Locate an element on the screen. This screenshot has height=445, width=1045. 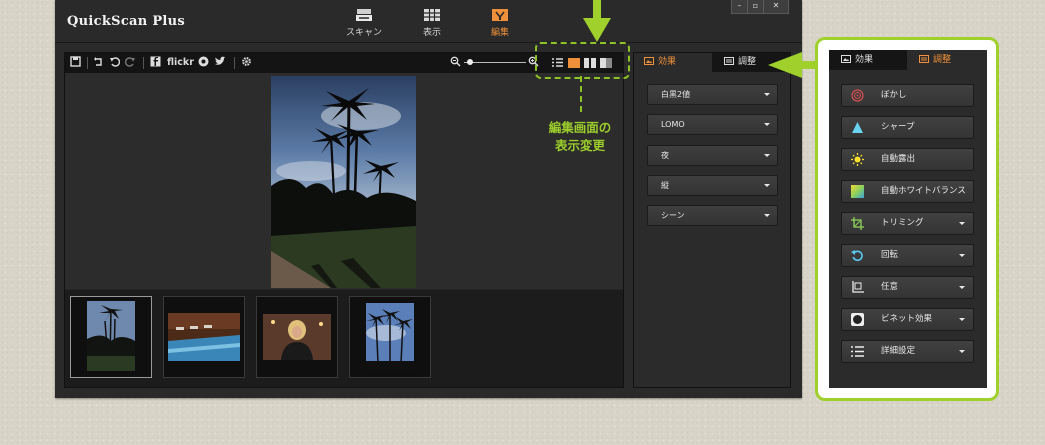
auto-white-balance-button: 自動ホワイトバランス is located at coordinates (907, 191).